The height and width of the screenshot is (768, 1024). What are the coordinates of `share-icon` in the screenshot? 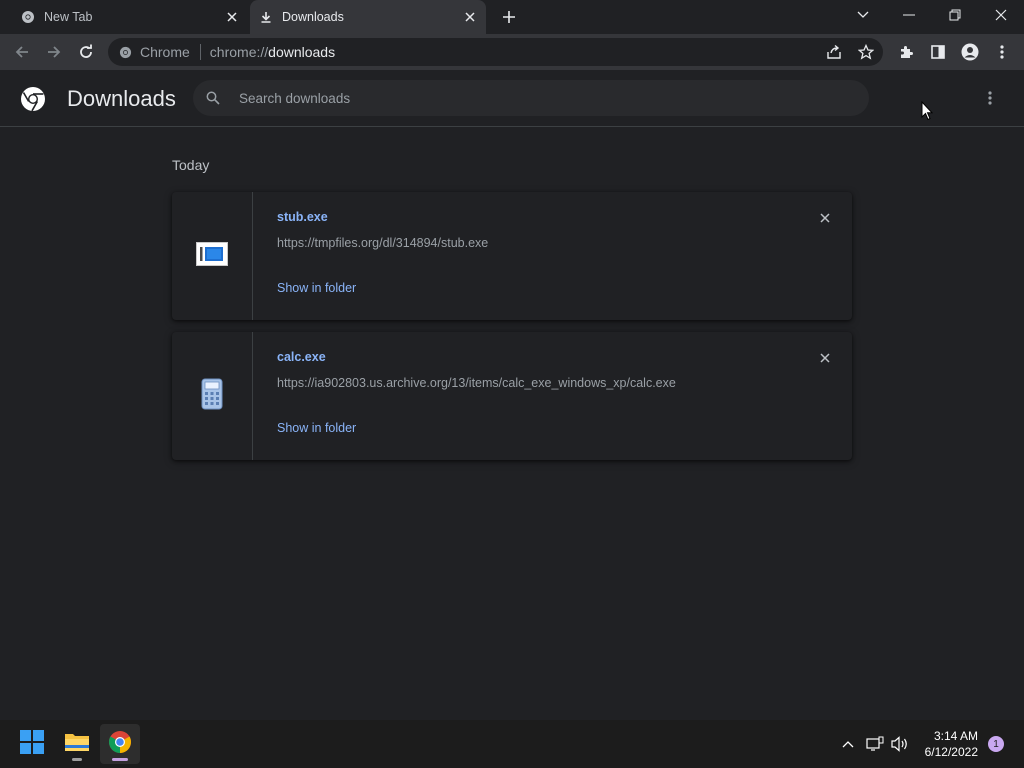 It's located at (834, 52).